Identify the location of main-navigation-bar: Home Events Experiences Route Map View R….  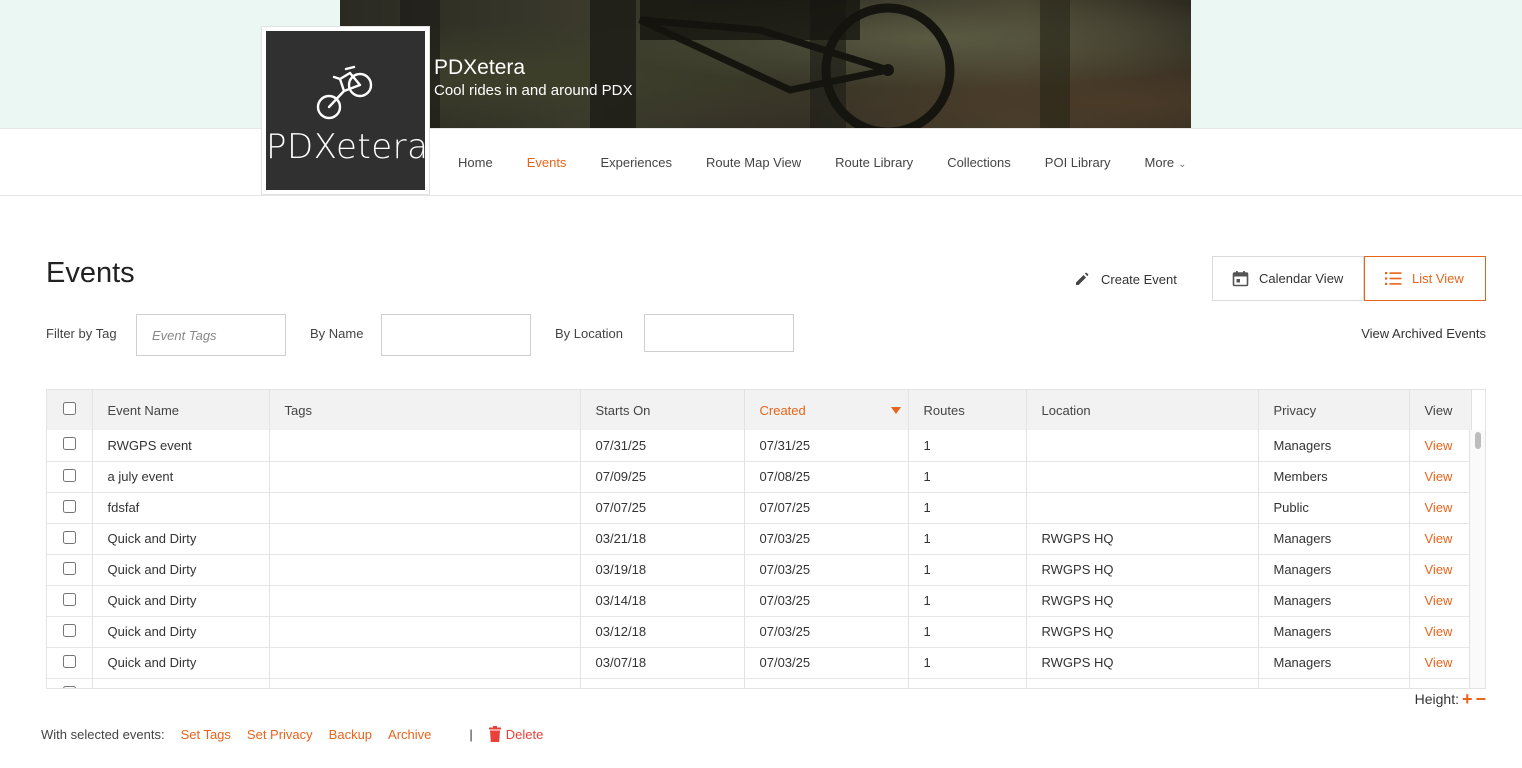
(761, 162).